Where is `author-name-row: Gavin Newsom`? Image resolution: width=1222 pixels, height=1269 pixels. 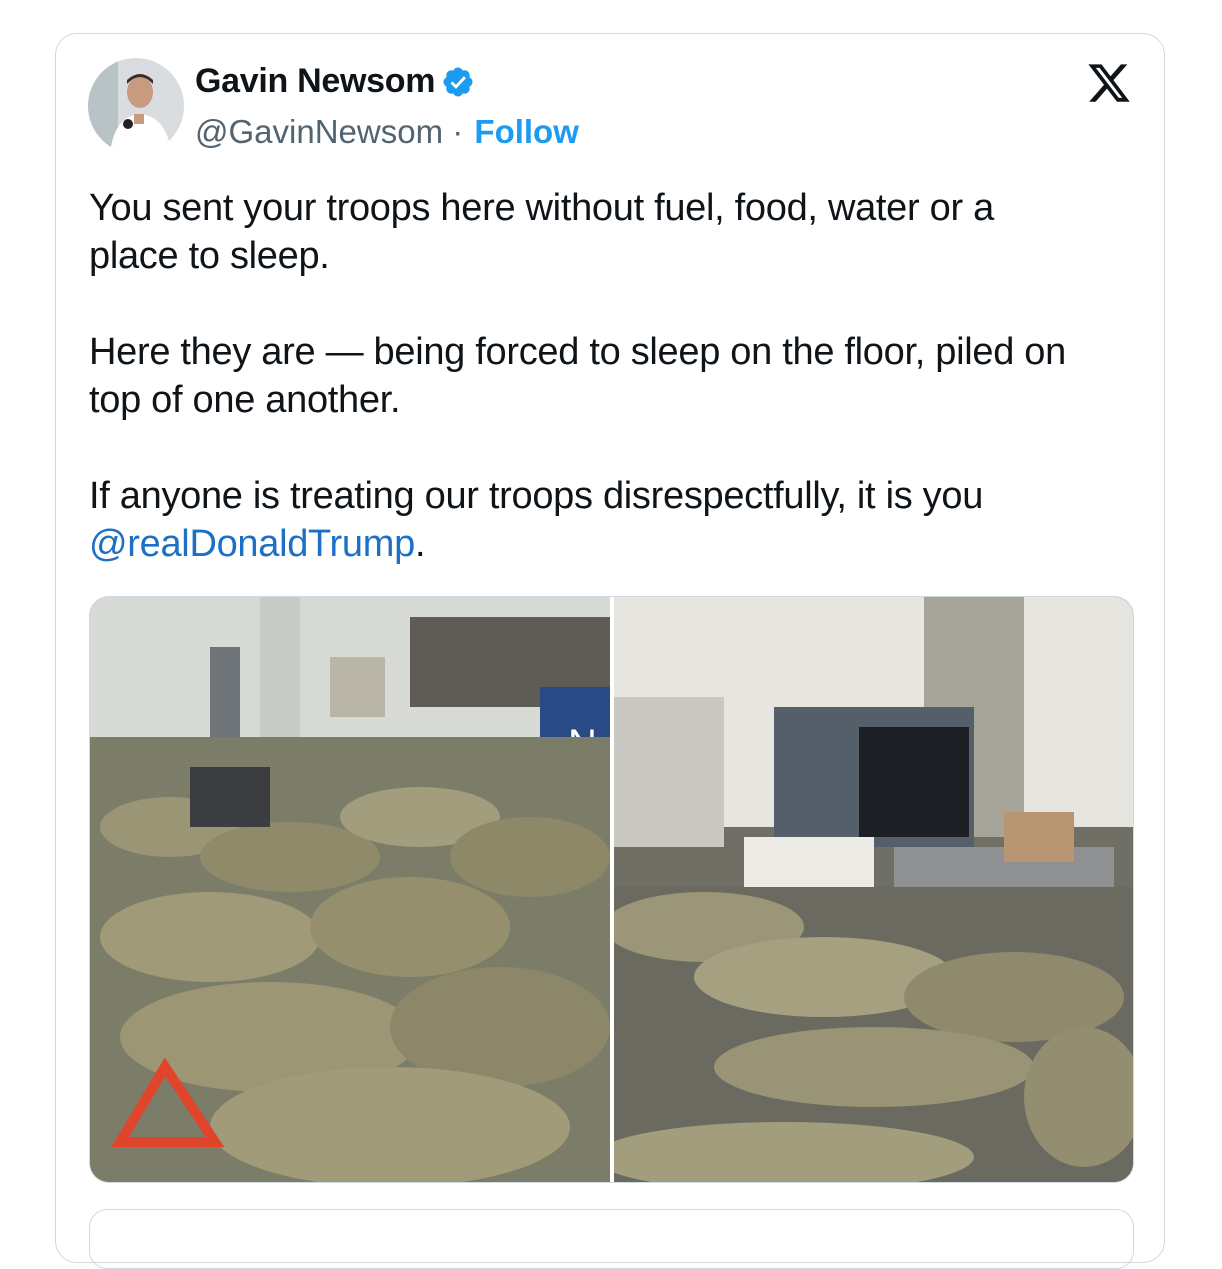 author-name-row: Gavin Newsom is located at coordinates (335, 81).